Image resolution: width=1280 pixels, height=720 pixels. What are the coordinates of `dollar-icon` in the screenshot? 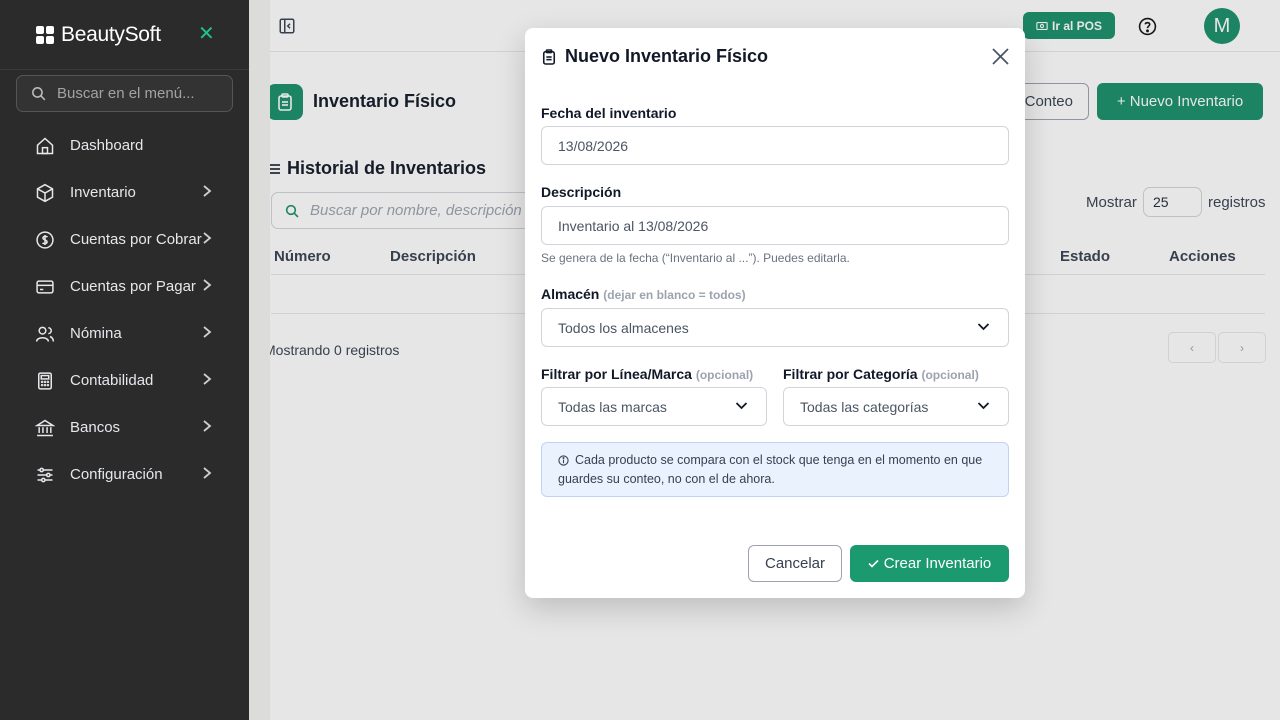 It's located at (45, 240).